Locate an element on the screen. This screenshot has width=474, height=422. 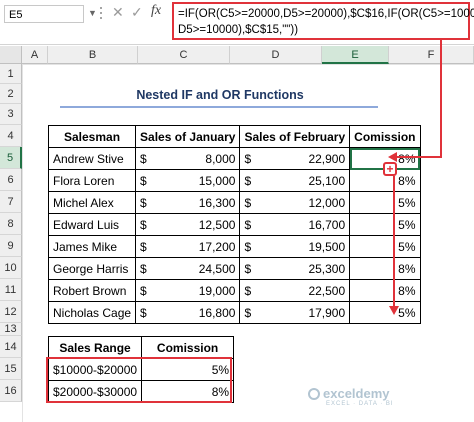
cell-jan-value: 19,000 is located at coordinates (217, 290).